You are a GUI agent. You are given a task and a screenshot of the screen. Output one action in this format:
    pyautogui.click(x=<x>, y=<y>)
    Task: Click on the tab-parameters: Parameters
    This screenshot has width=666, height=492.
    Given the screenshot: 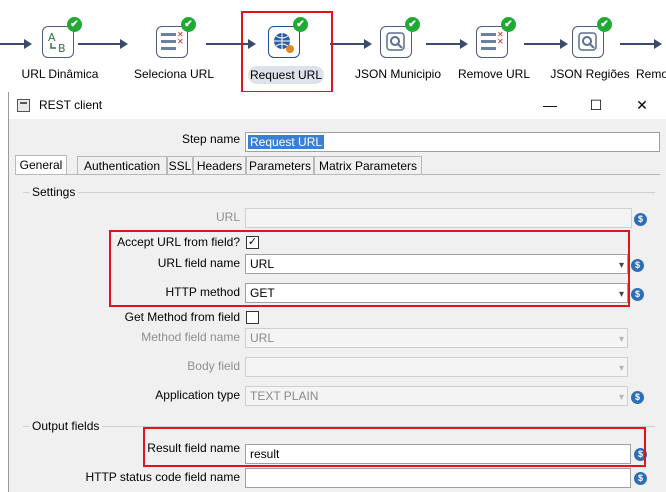 What is the action you would take?
    pyautogui.click(x=280, y=165)
    